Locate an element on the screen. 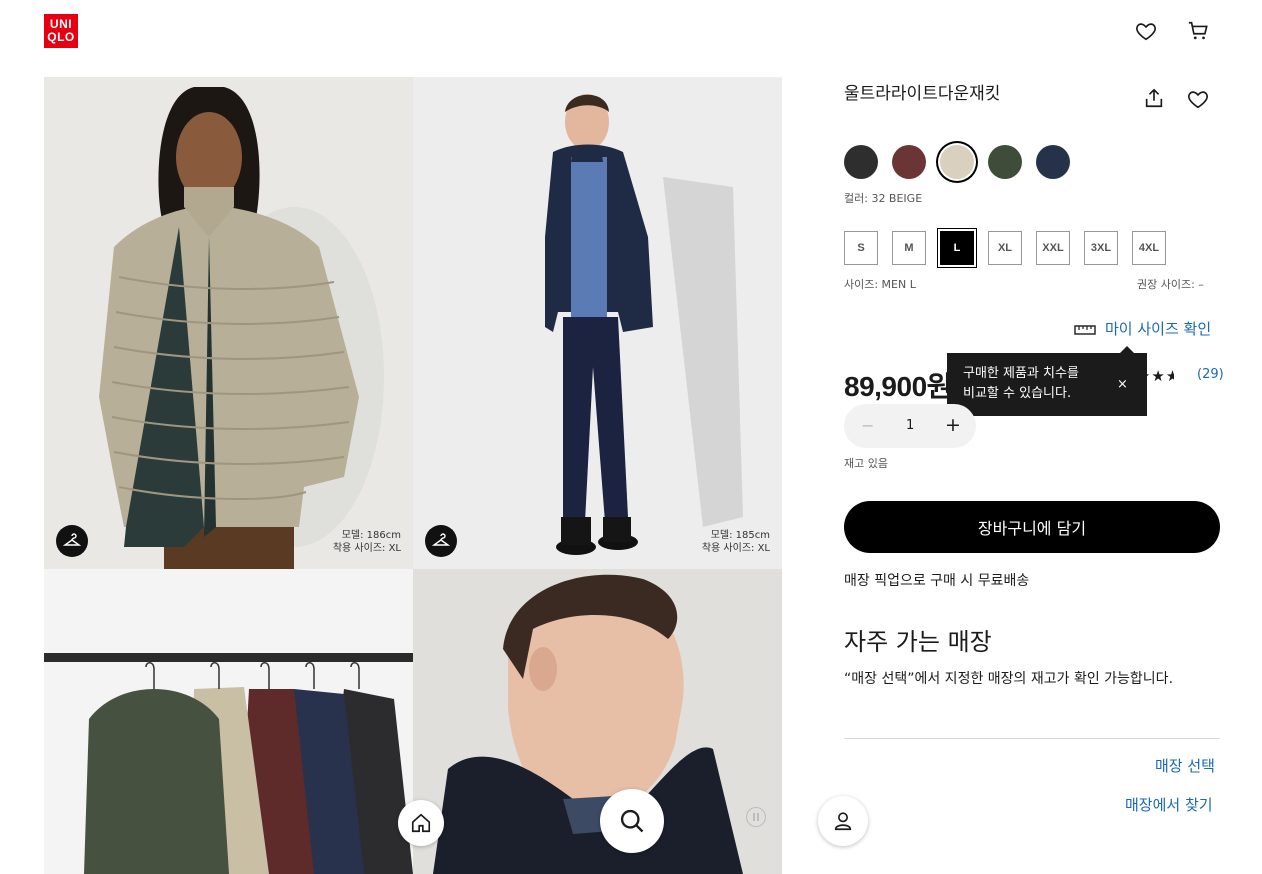 The image size is (1262, 874). share-icon is located at coordinates (1154, 98).